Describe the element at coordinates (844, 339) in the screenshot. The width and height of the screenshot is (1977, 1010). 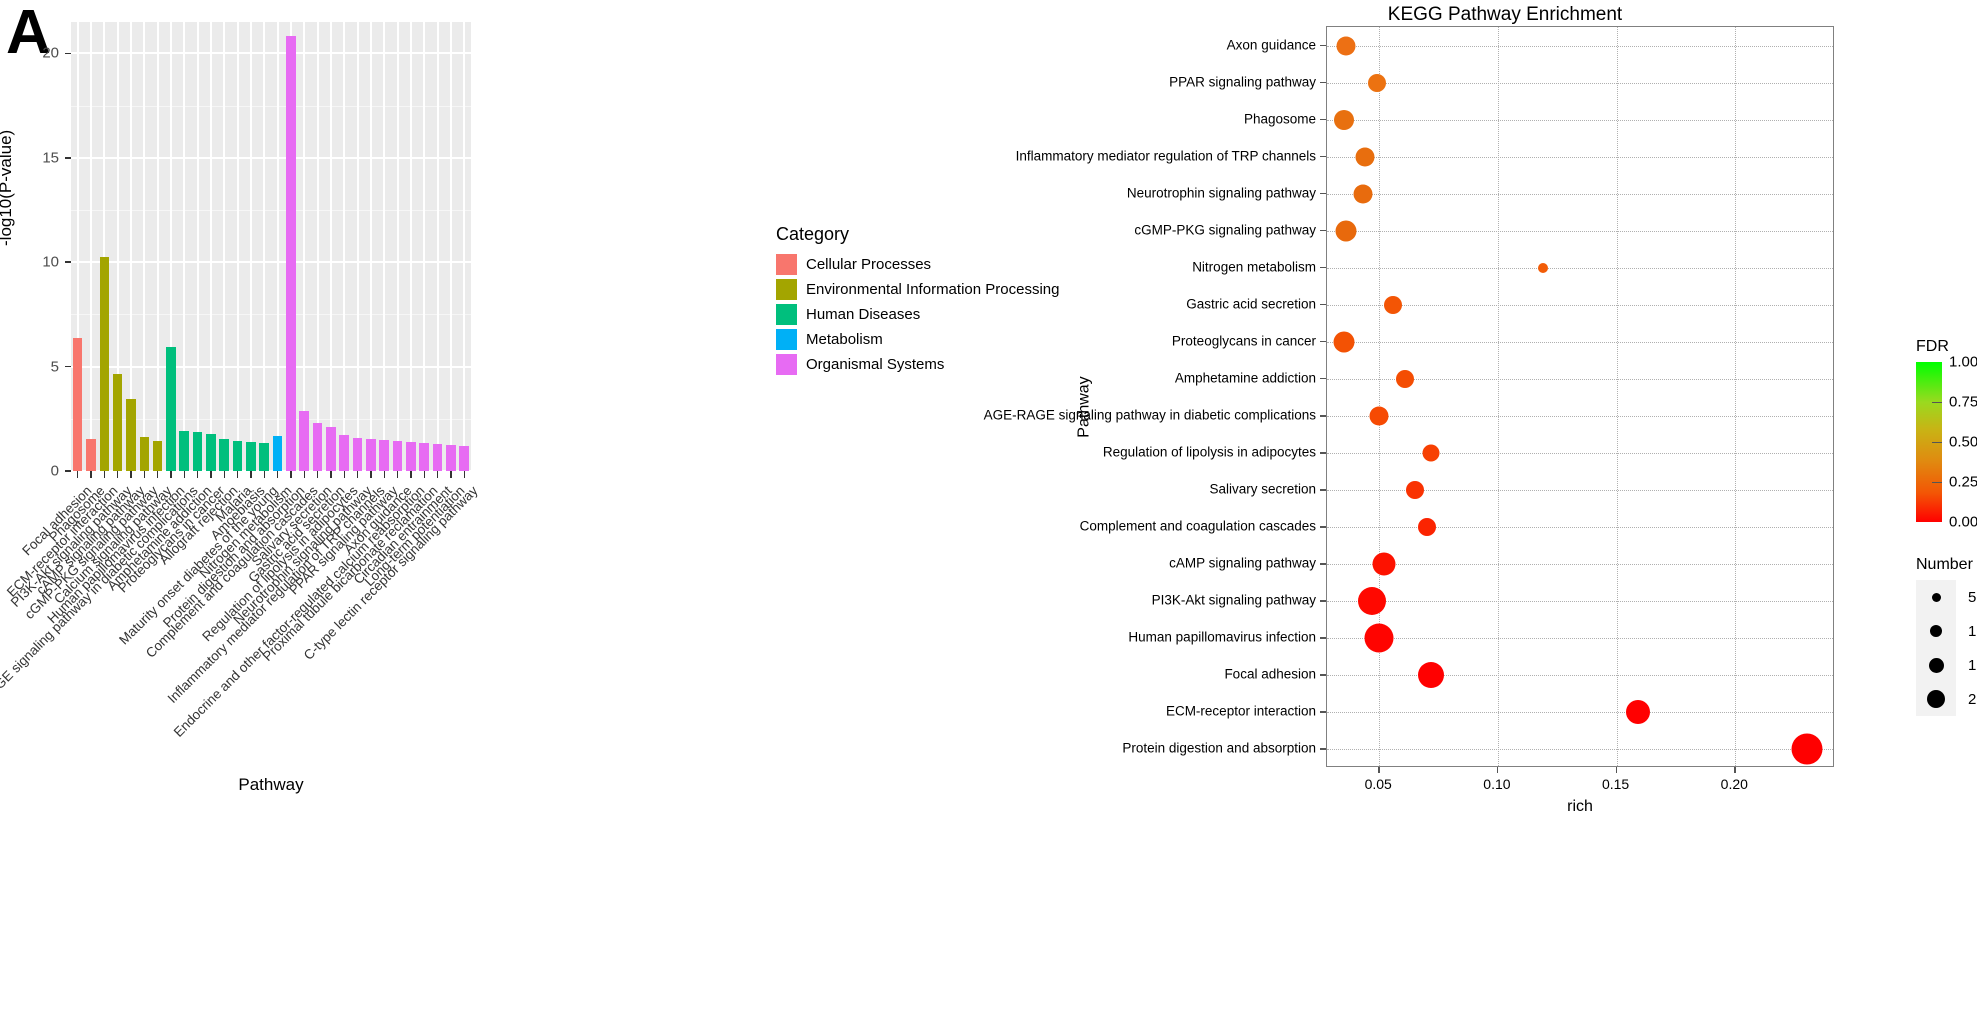
I see `legend-item-label: Metabolism` at that location.